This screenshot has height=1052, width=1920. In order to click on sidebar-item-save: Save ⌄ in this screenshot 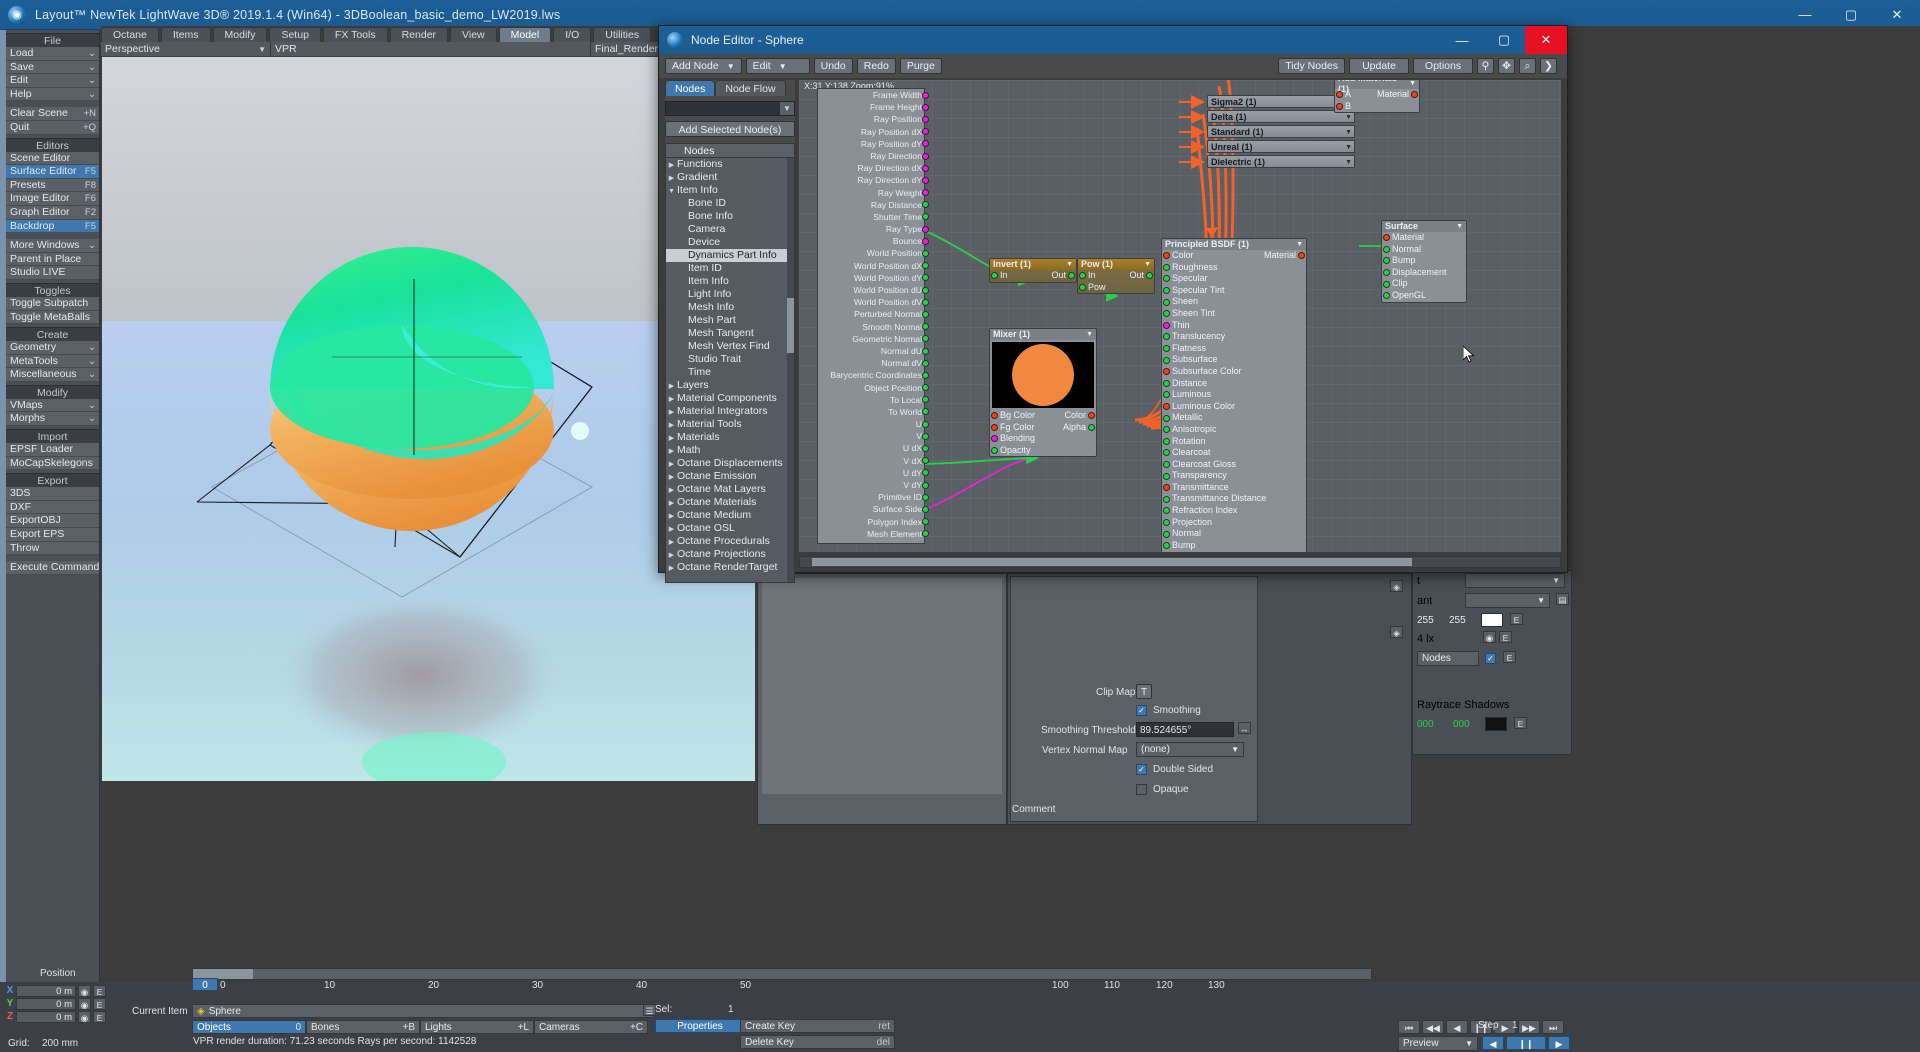, I will do `click(52, 67)`.